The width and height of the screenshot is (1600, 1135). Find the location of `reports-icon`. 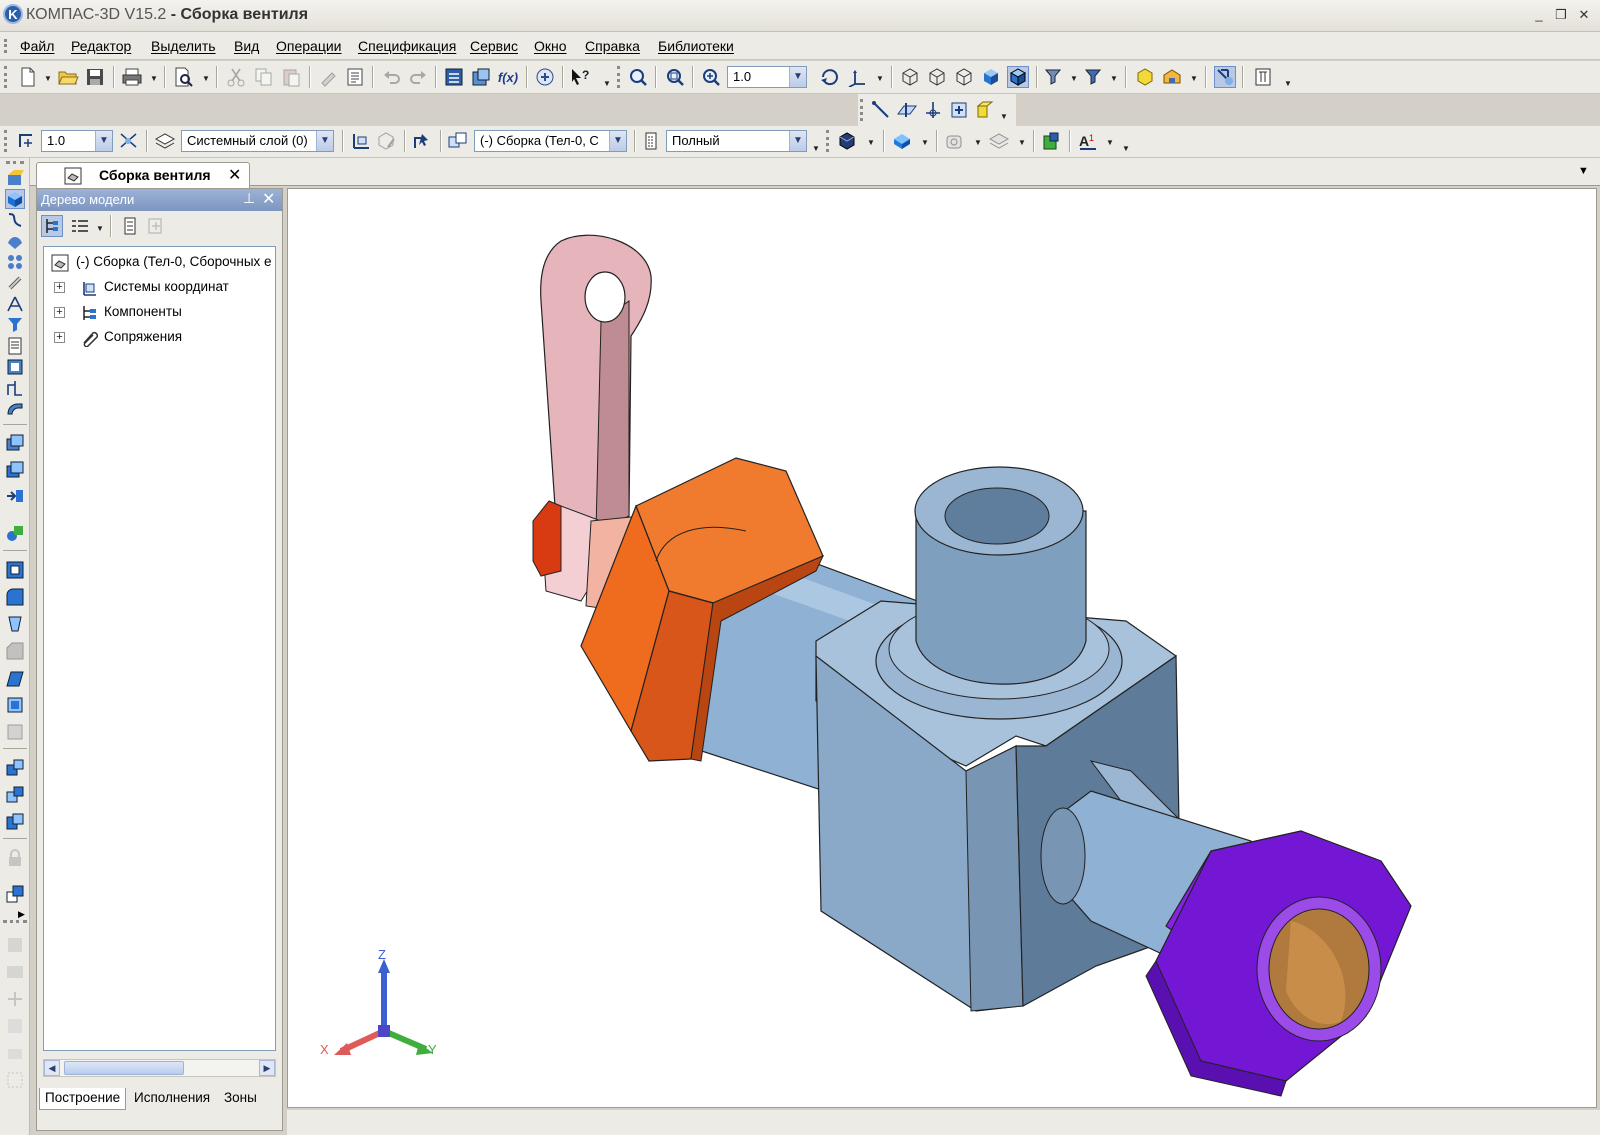

reports-icon is located at coordinates (15, 367).